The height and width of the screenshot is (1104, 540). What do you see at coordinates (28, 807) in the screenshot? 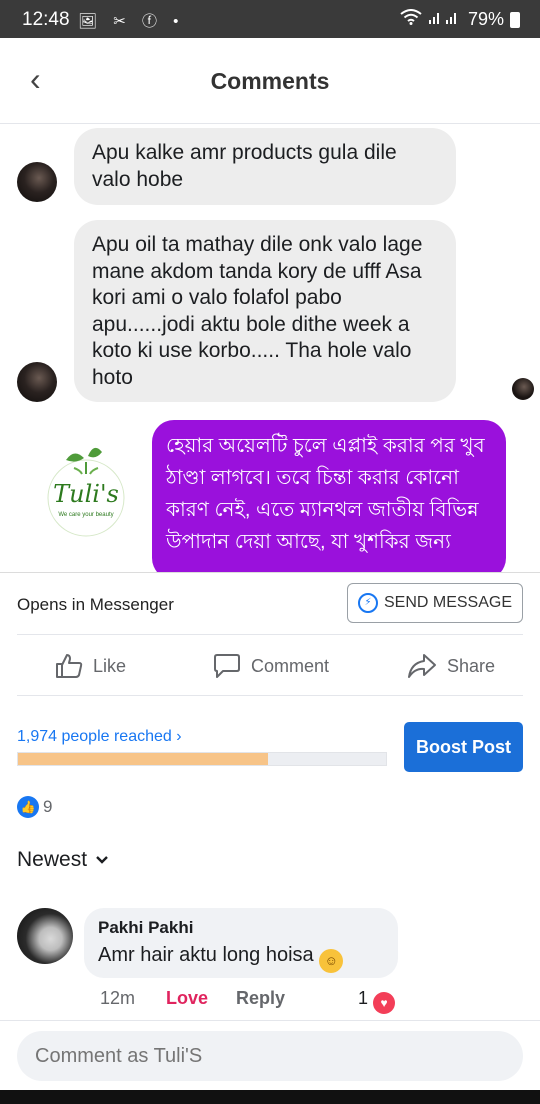
I see `like-reaction-icon: 👍` at bounding box center [28, 807].